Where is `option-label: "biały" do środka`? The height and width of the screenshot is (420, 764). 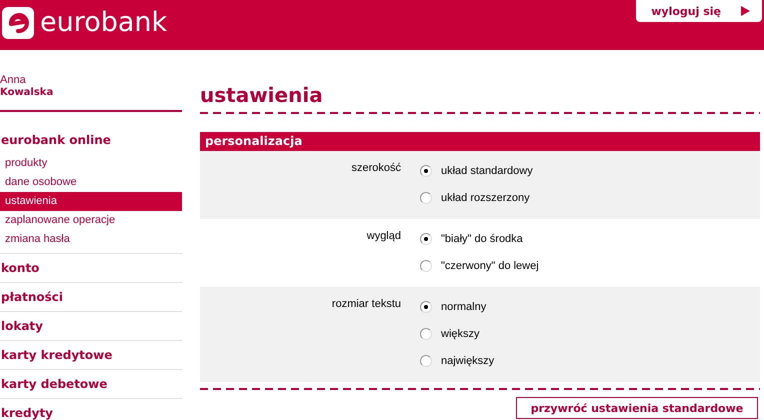
option-label: "biały" do środka is located at coordinates (482, 238).